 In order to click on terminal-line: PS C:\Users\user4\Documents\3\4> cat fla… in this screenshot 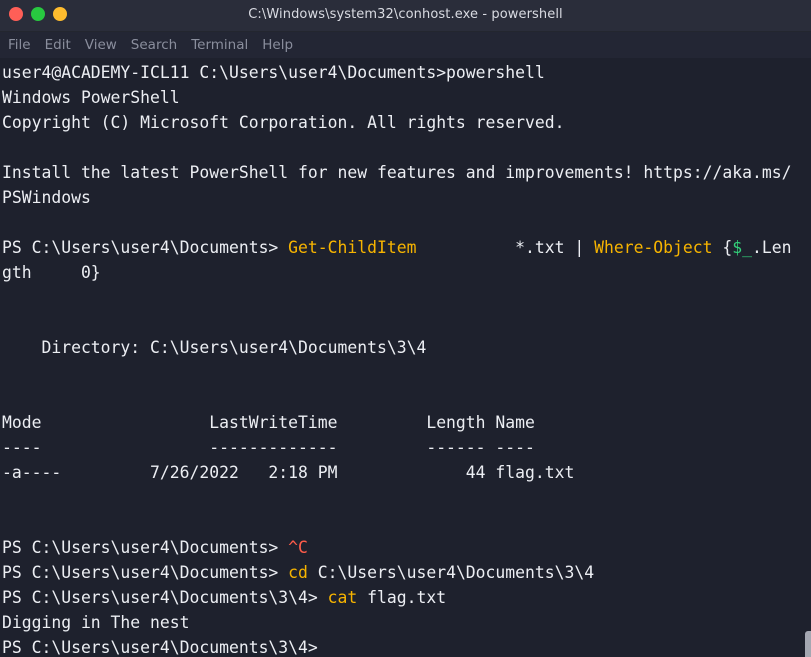, I will do `click(405, 597)`.